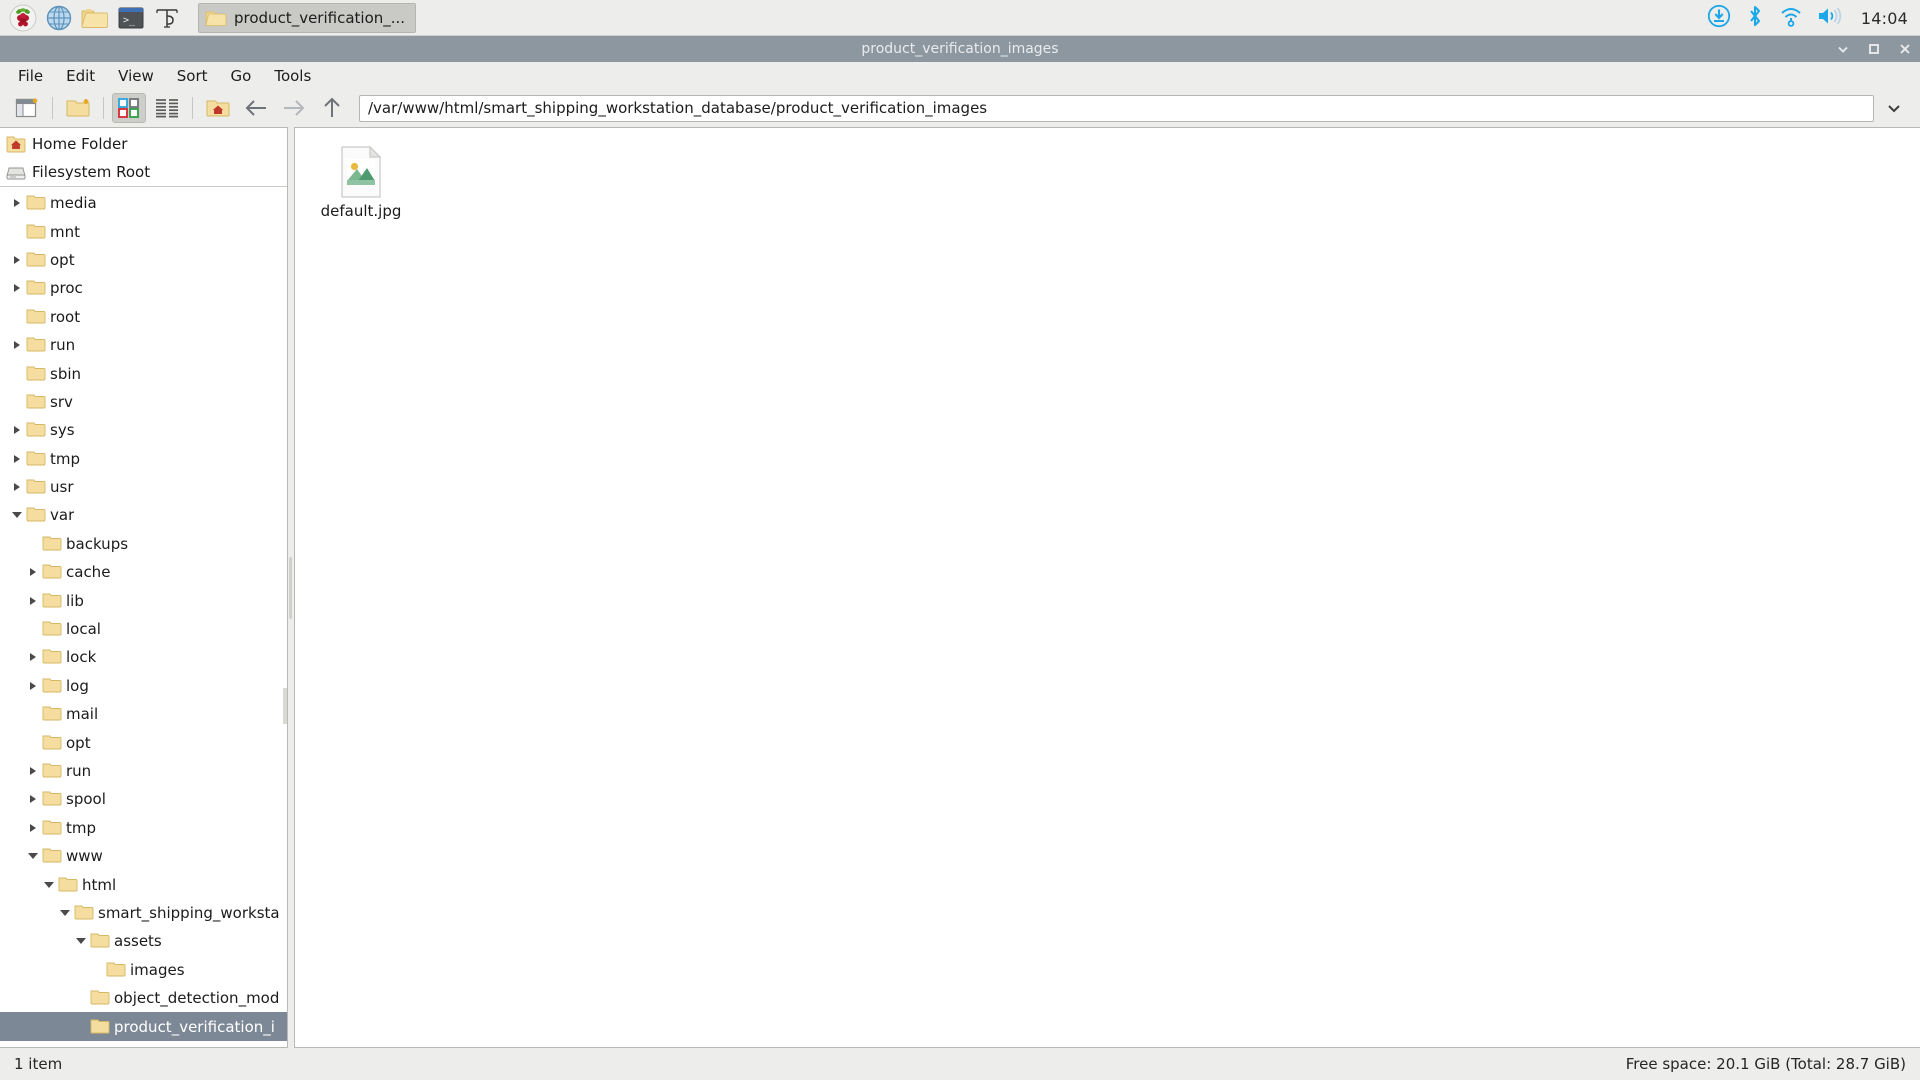 The height and width of the screenshot is (1080, 1920). What do you see at coordinates (143, 288) in the screenshot?
I see `tree-item-proc: proc` at bounding box center [143, 288].